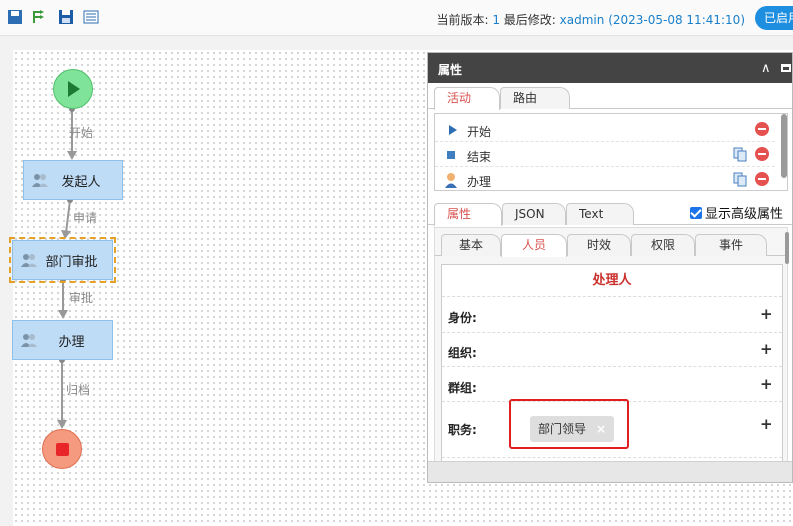 Image resolution: width=793 pixels, height=526 pixels. Describe the element at coordinates (529, 20) in the screenshot. I see `modified-label: 最后修改:` at that location.